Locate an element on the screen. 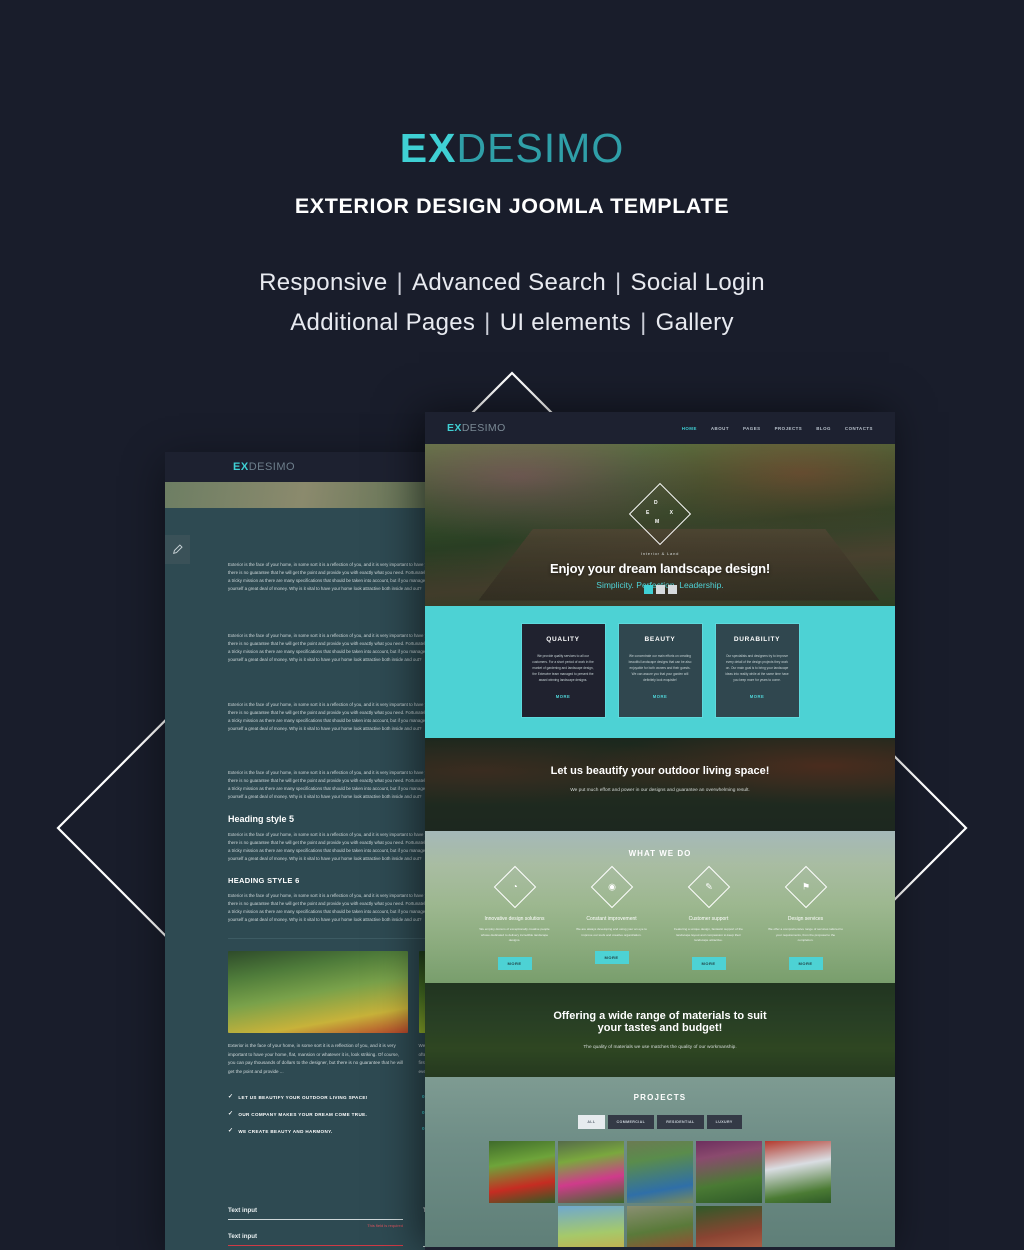  front-logo-desimo: DESIMO is located at coordinates (483, 428).